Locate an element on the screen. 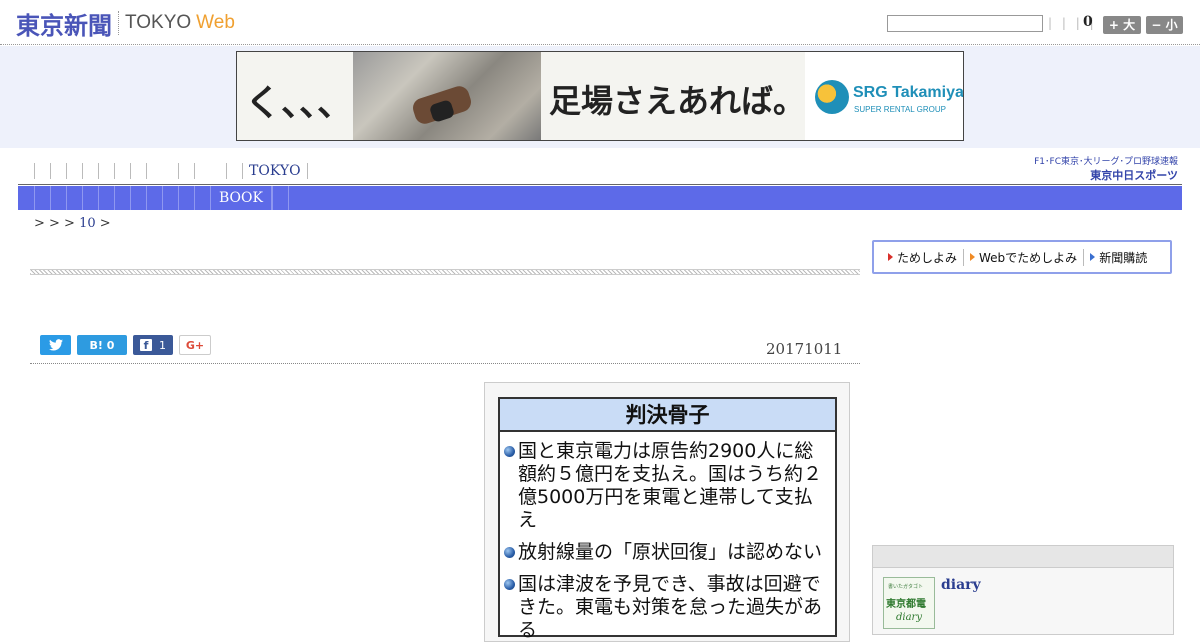  subscription-links: ためしよみ Webでためしよみ 新聞購読 is located at coordinates (1022, 257).